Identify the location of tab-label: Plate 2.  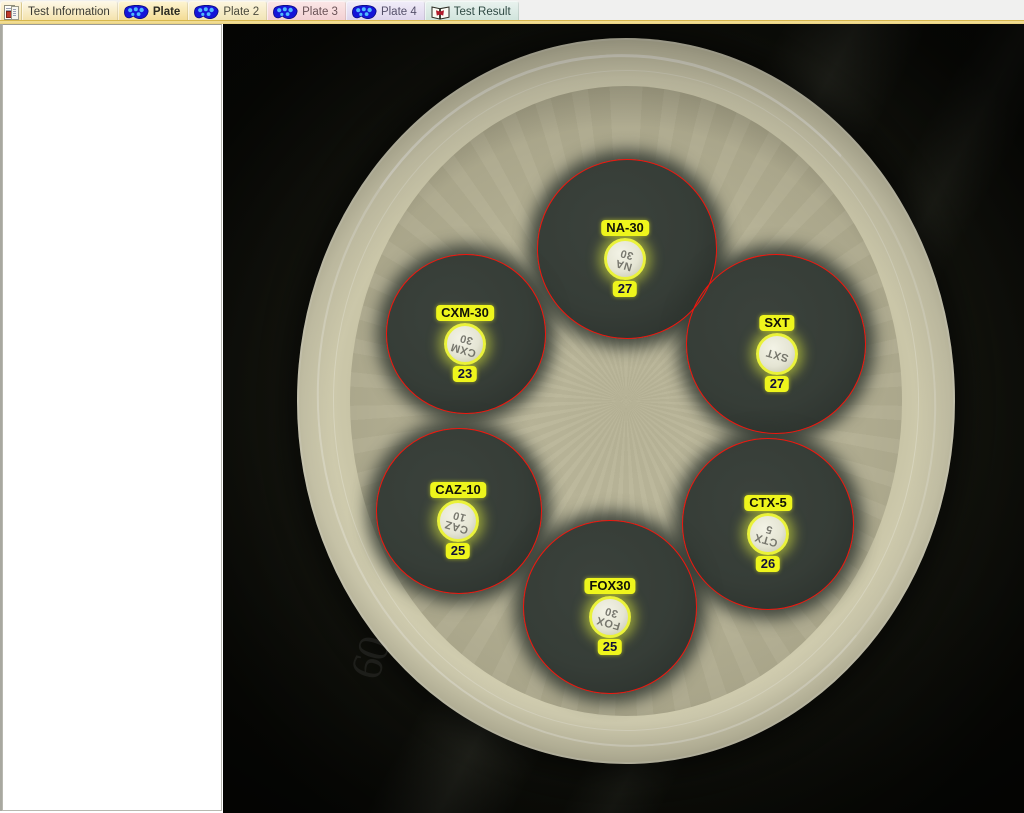
(241, 12).